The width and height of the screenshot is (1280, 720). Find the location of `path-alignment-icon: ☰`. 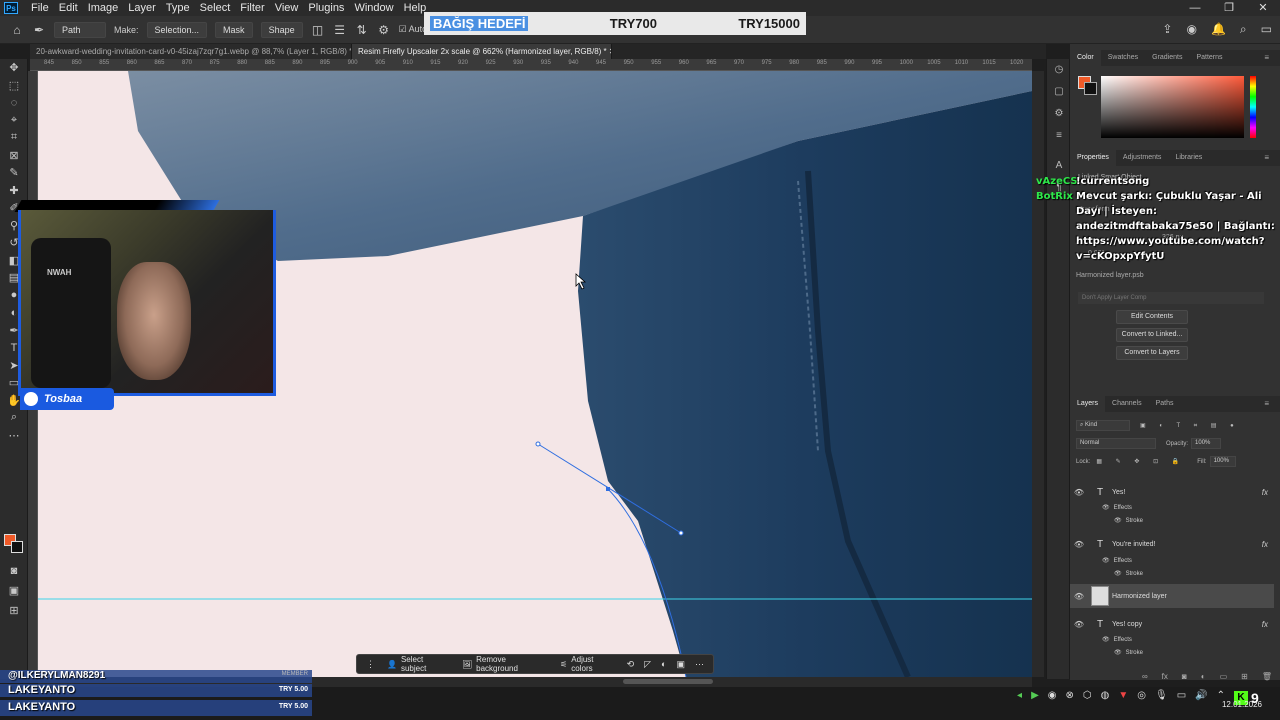

path-alignment-icon: ☰ is located at coordinates (340, 30).